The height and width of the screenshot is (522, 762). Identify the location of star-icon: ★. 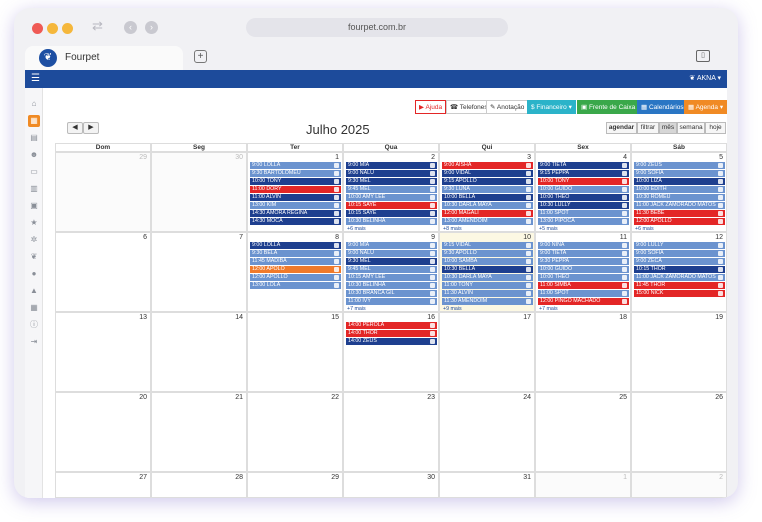
(34, 223).